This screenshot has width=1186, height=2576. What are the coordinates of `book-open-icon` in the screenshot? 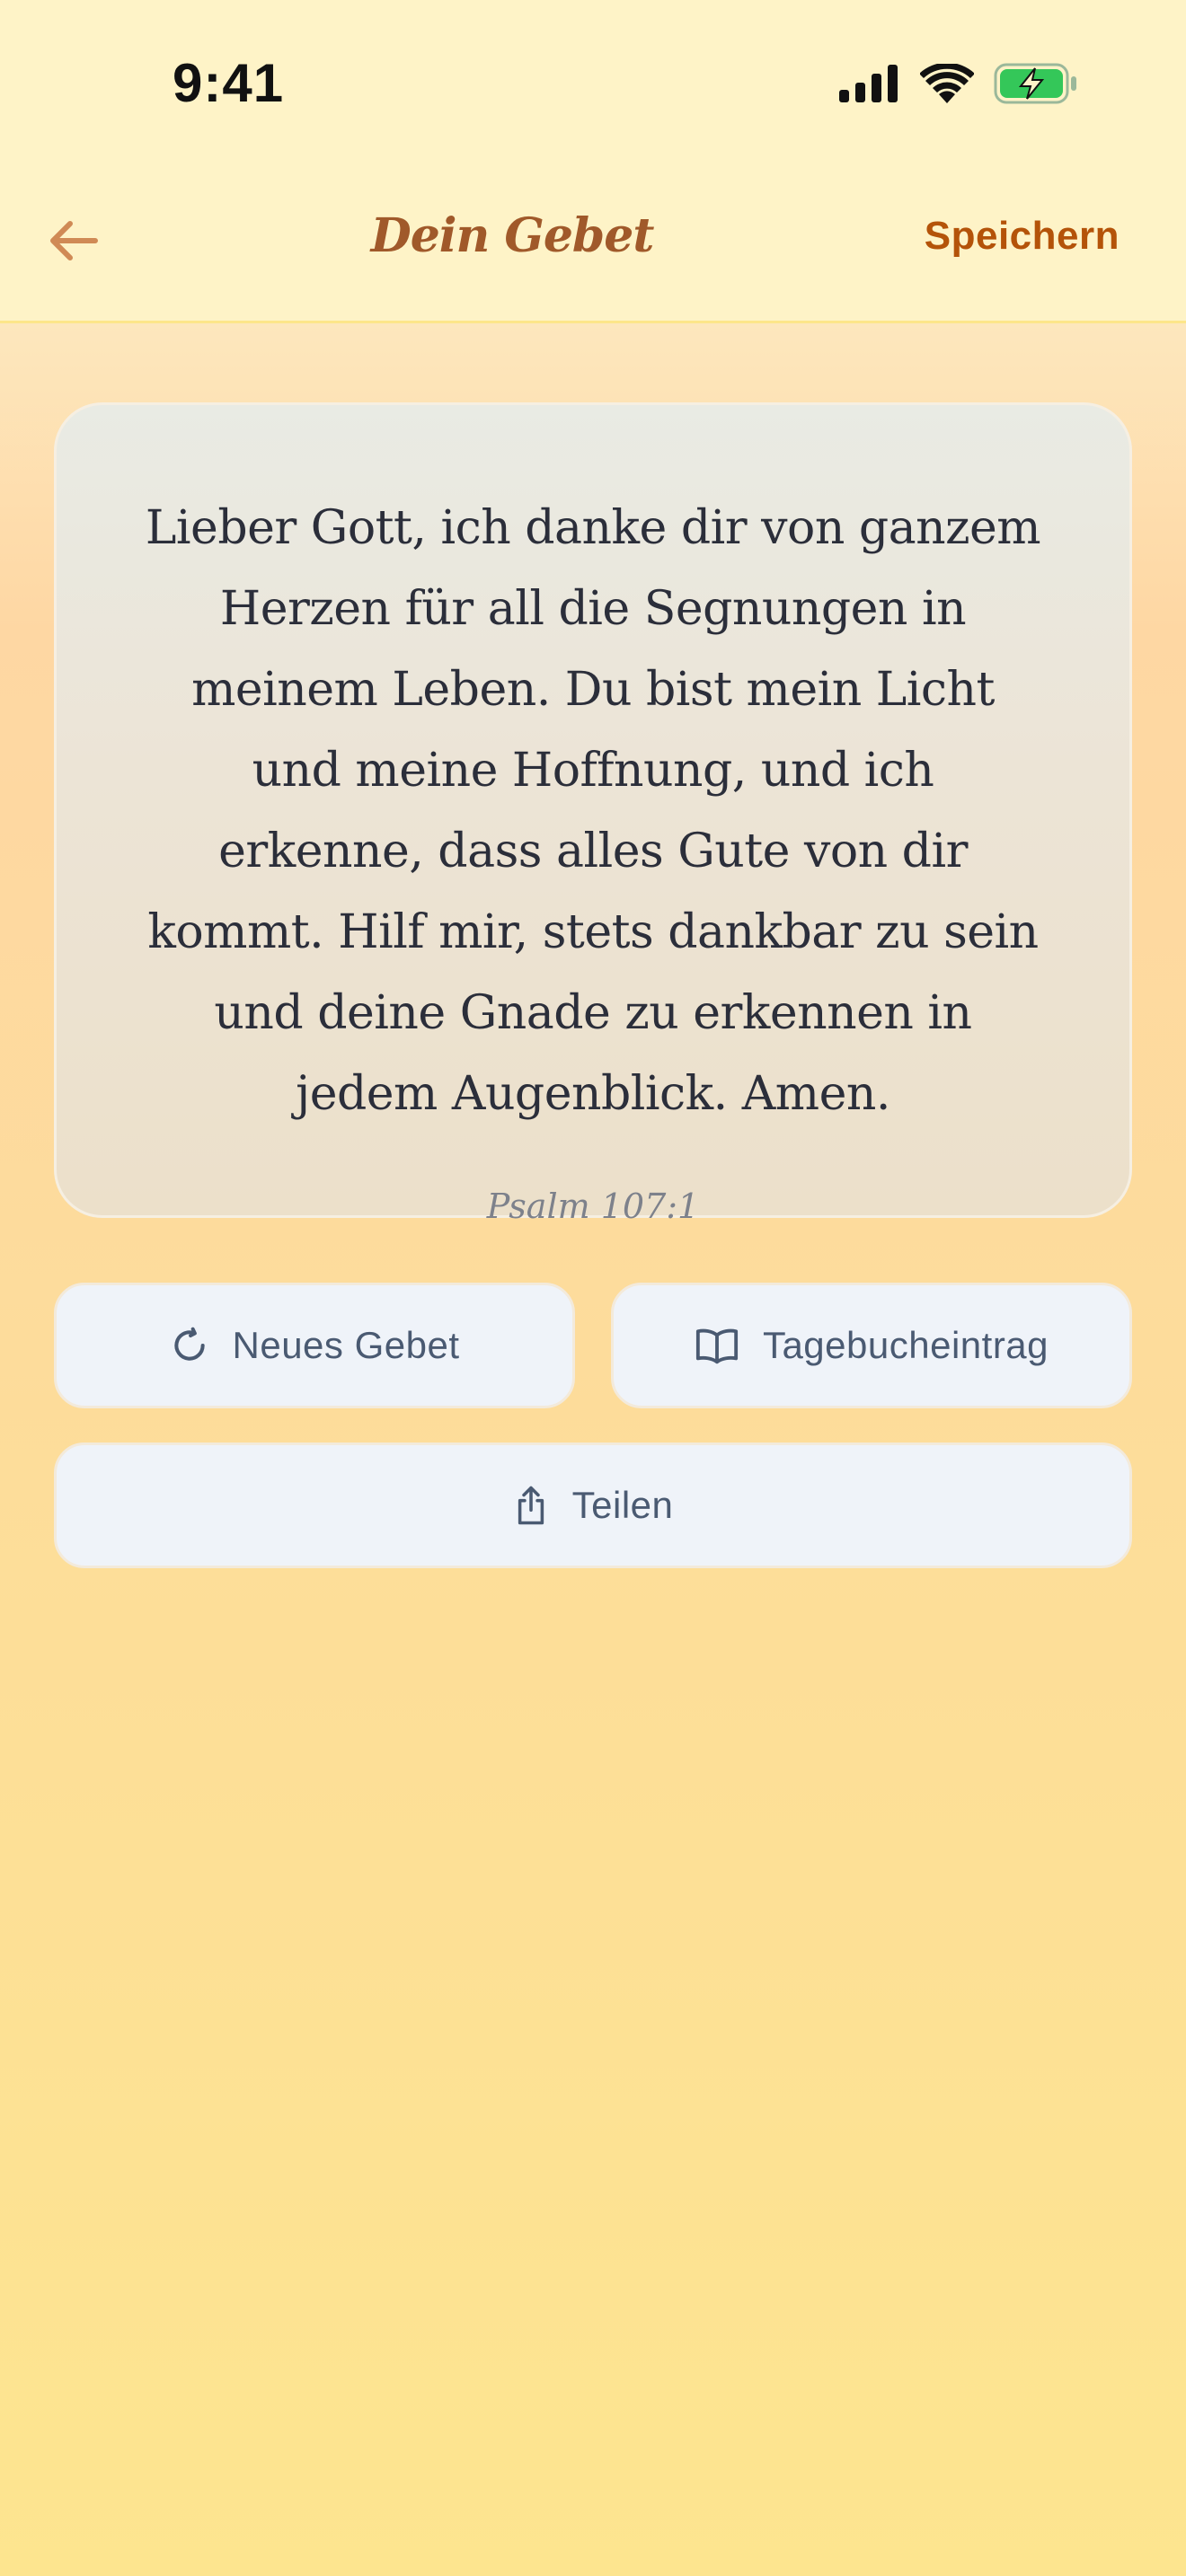 It's located at (717, 1345).